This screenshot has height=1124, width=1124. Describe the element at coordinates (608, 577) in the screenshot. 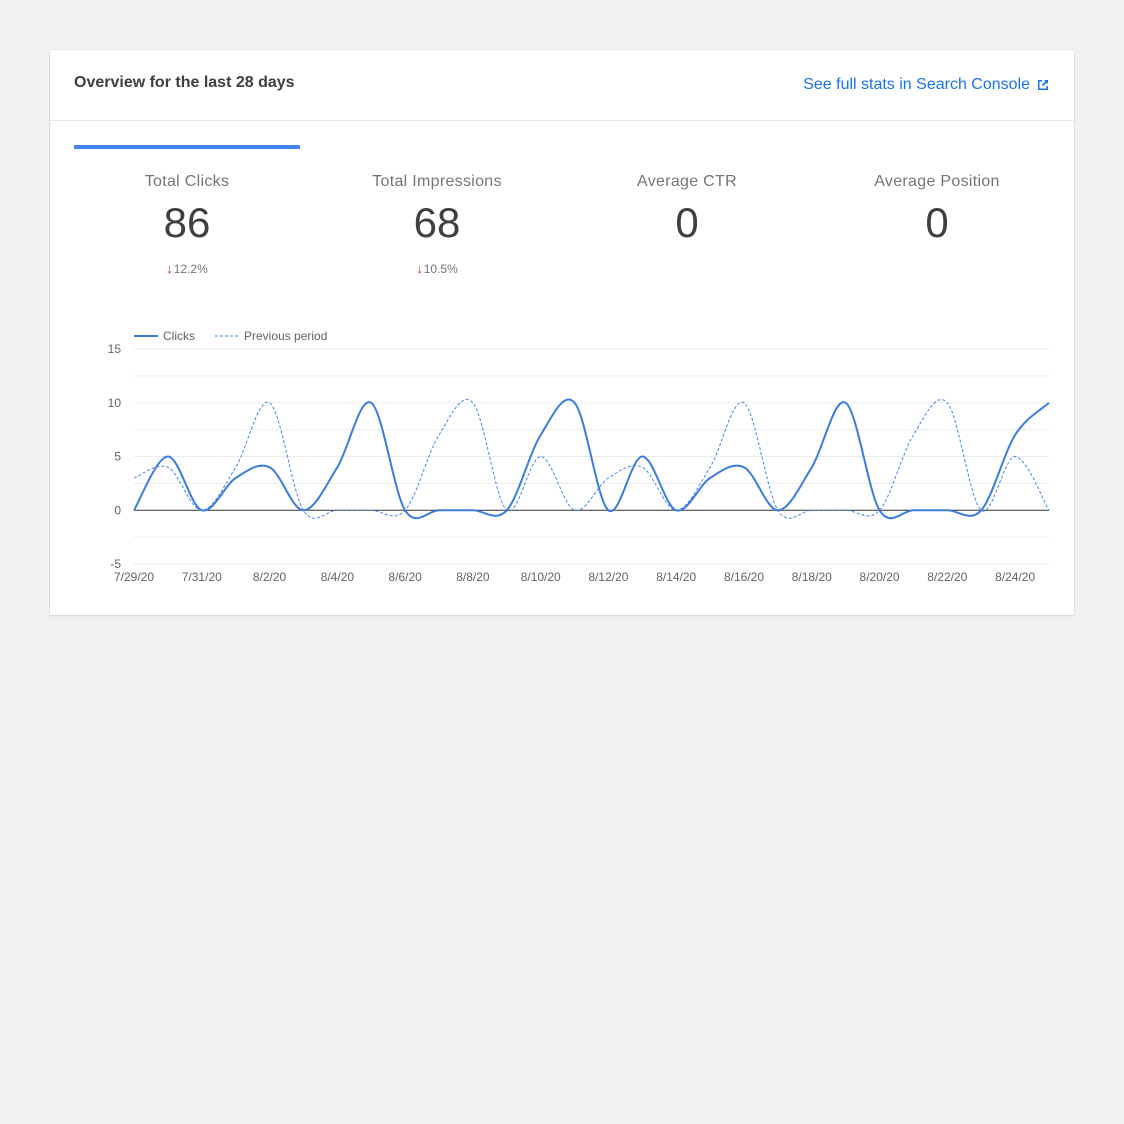

I see `x-tick-label: 8/12/20` at that location.